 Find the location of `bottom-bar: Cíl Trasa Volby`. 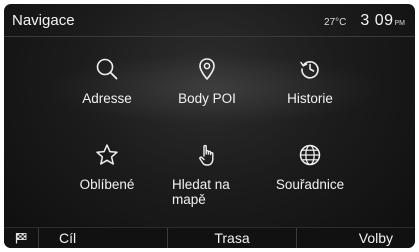

bottom-bar: Cíl Trasa Volby is located at coordinates (209, 237).